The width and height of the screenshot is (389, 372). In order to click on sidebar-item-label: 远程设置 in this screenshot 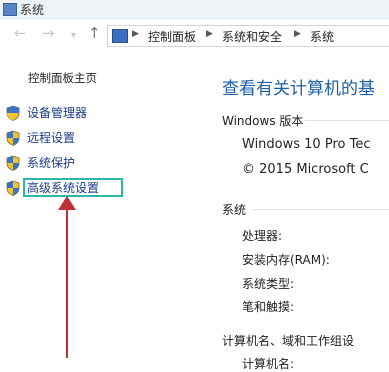, I will do `click(51, 138)`.